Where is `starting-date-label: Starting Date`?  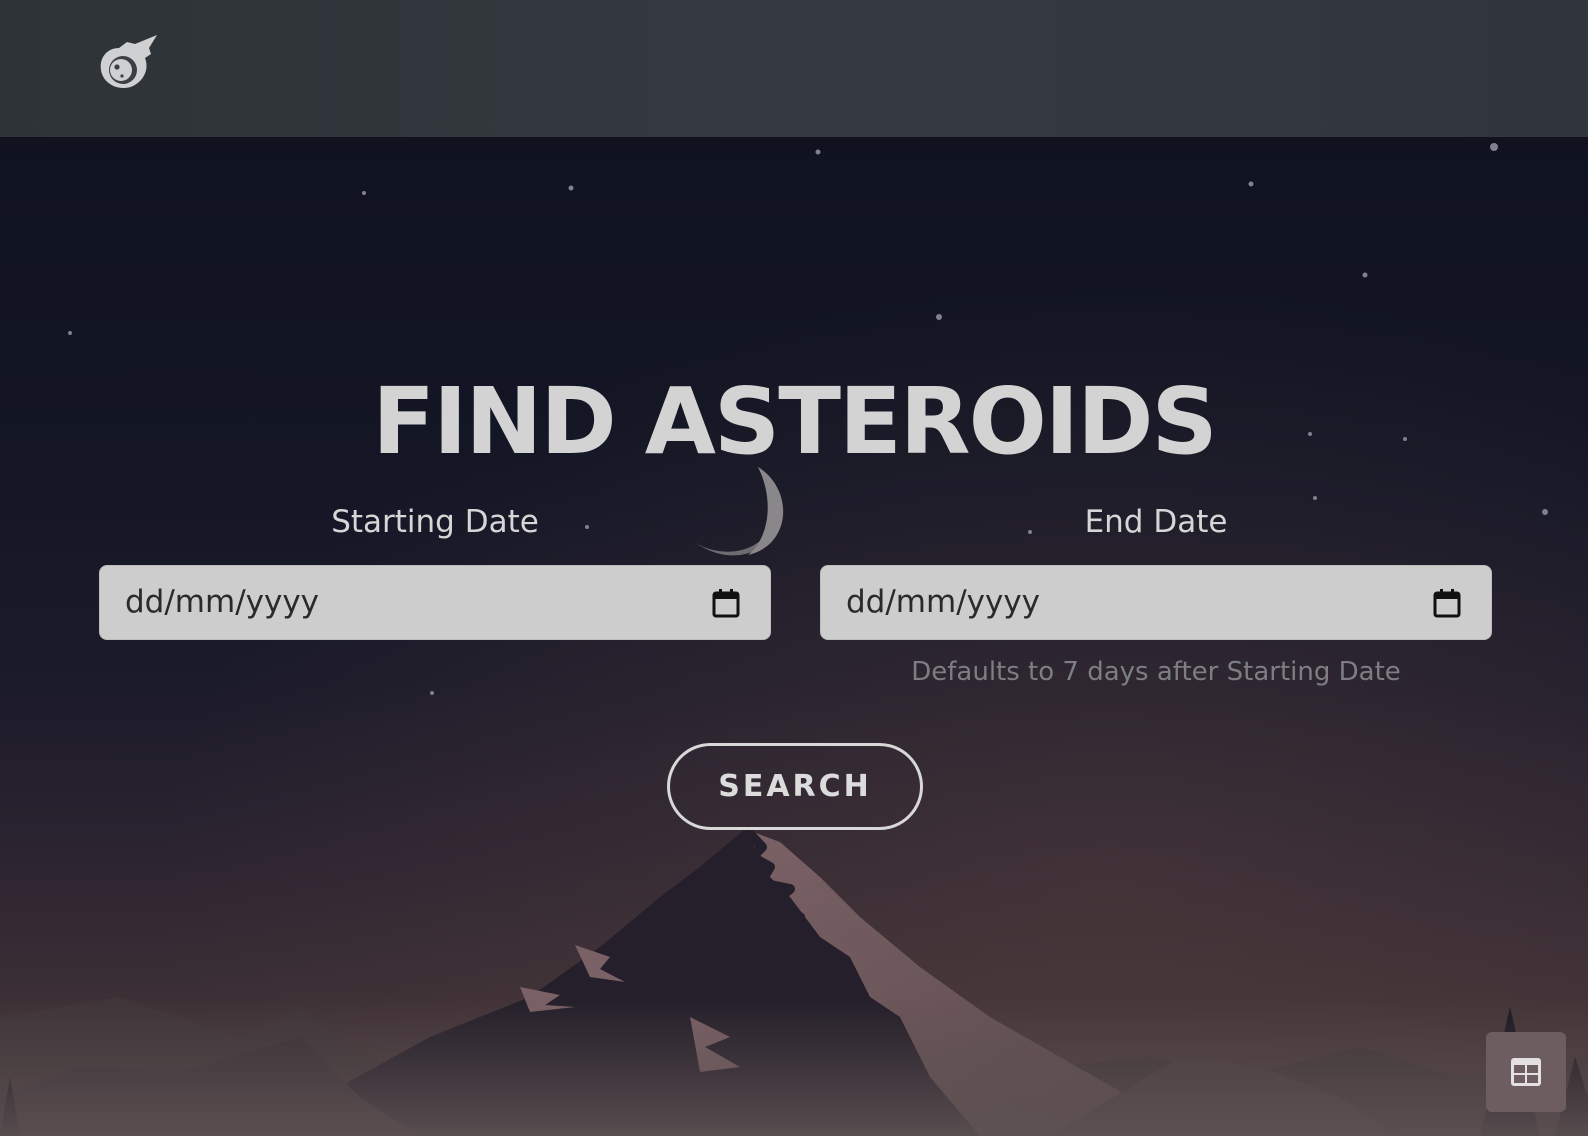 starting-date-label: Starting Date is located at coordinates (435, 522).